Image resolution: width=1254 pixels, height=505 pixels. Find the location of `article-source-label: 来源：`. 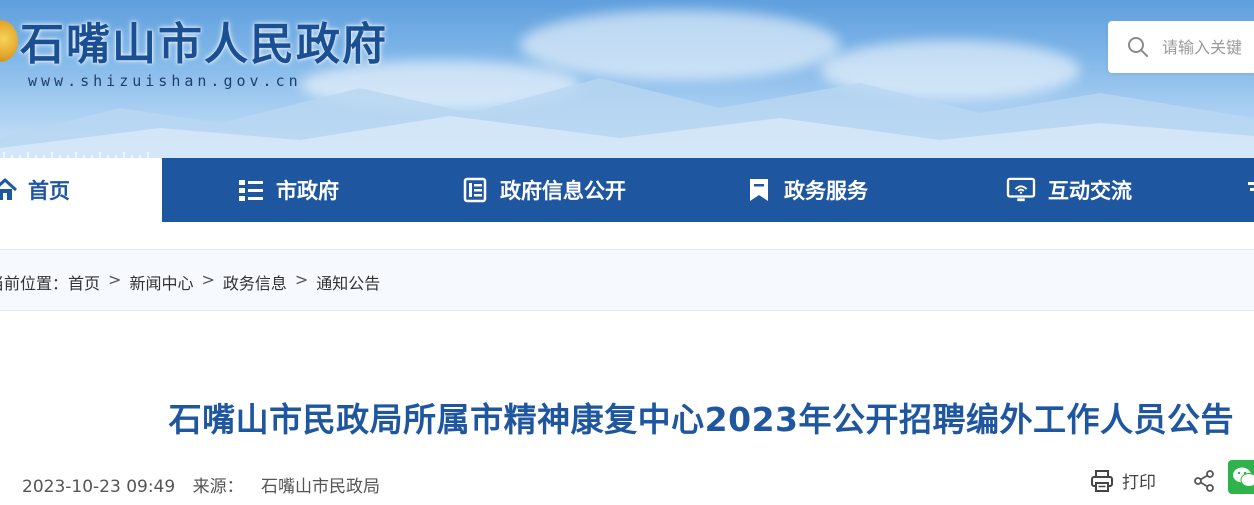

article-source-label: 来源： is located at coordinates (218, 487).